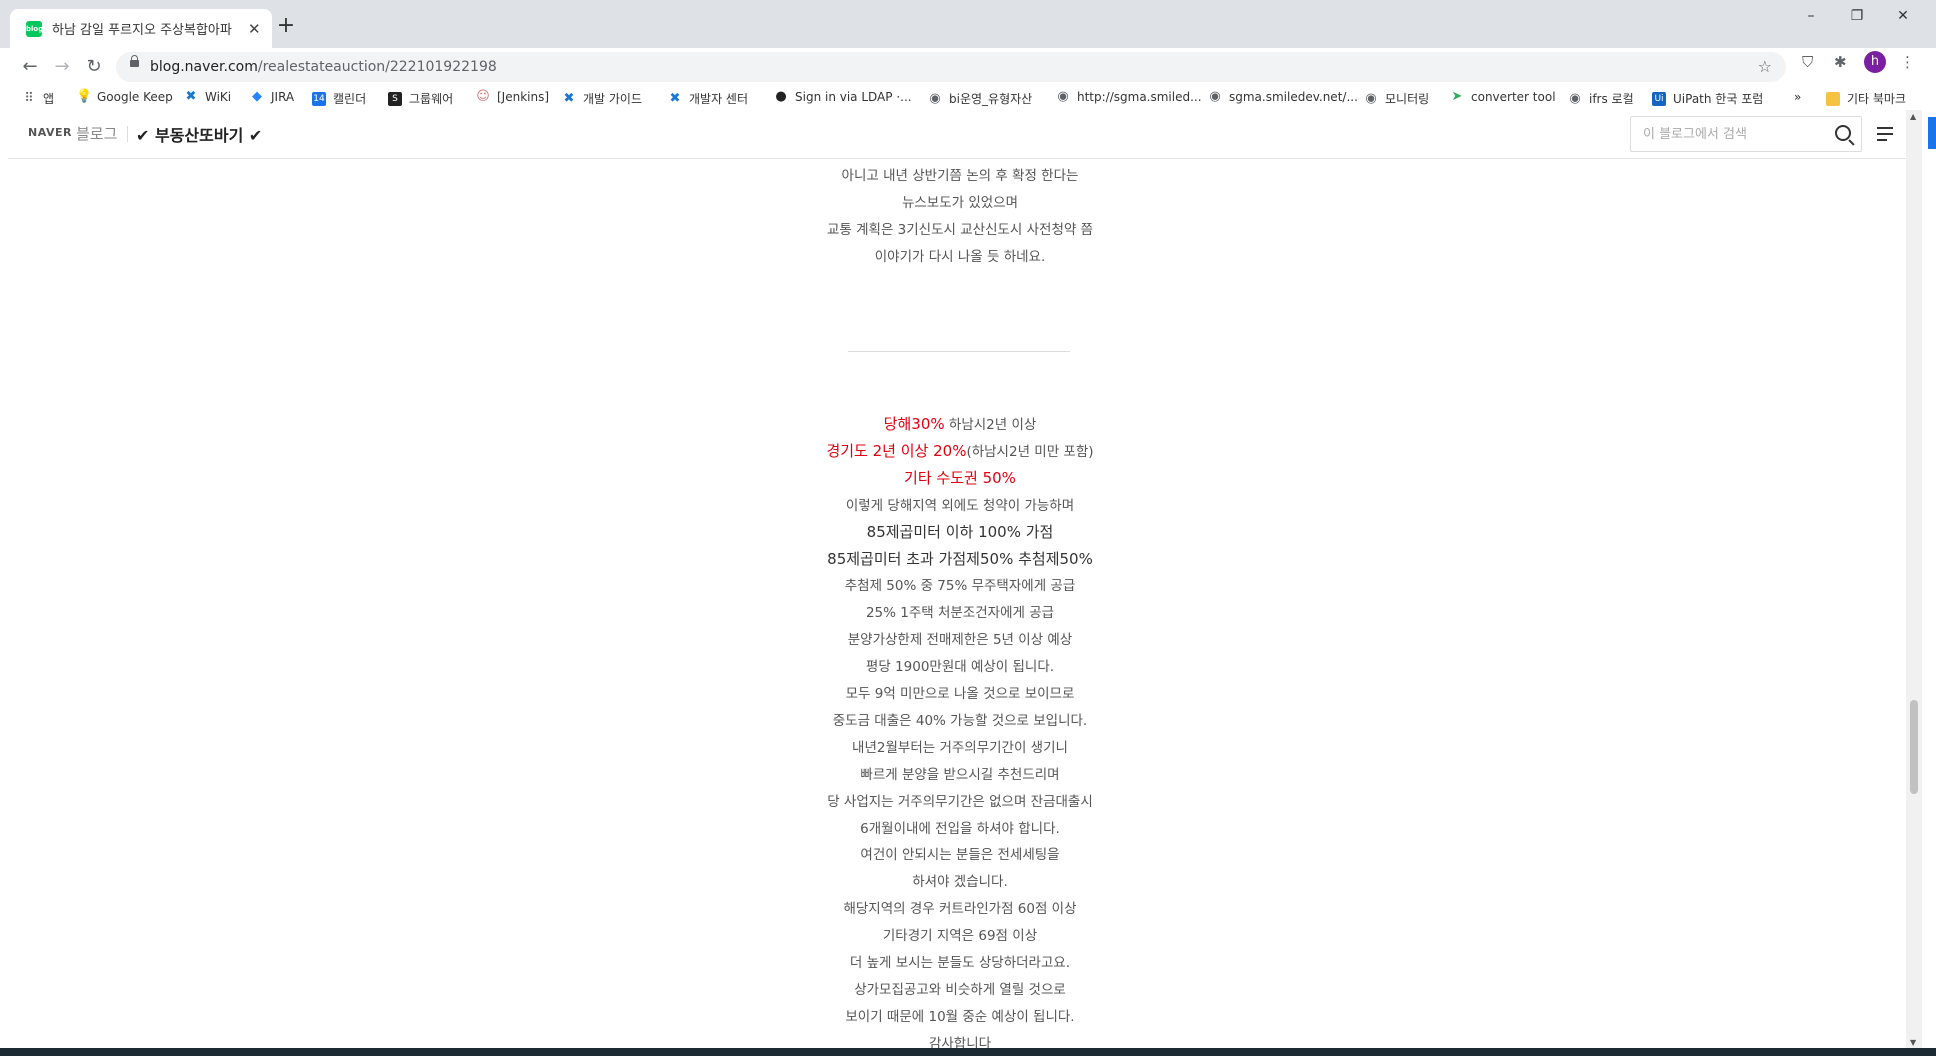 This screenshot has height=1056, width=1936. What do you see at coordinates (953, 827) in the screenshot?
I see `post-text-line: 6개월이내에 전입을 하셔야 합니다.` at bounding box center [953, 827].